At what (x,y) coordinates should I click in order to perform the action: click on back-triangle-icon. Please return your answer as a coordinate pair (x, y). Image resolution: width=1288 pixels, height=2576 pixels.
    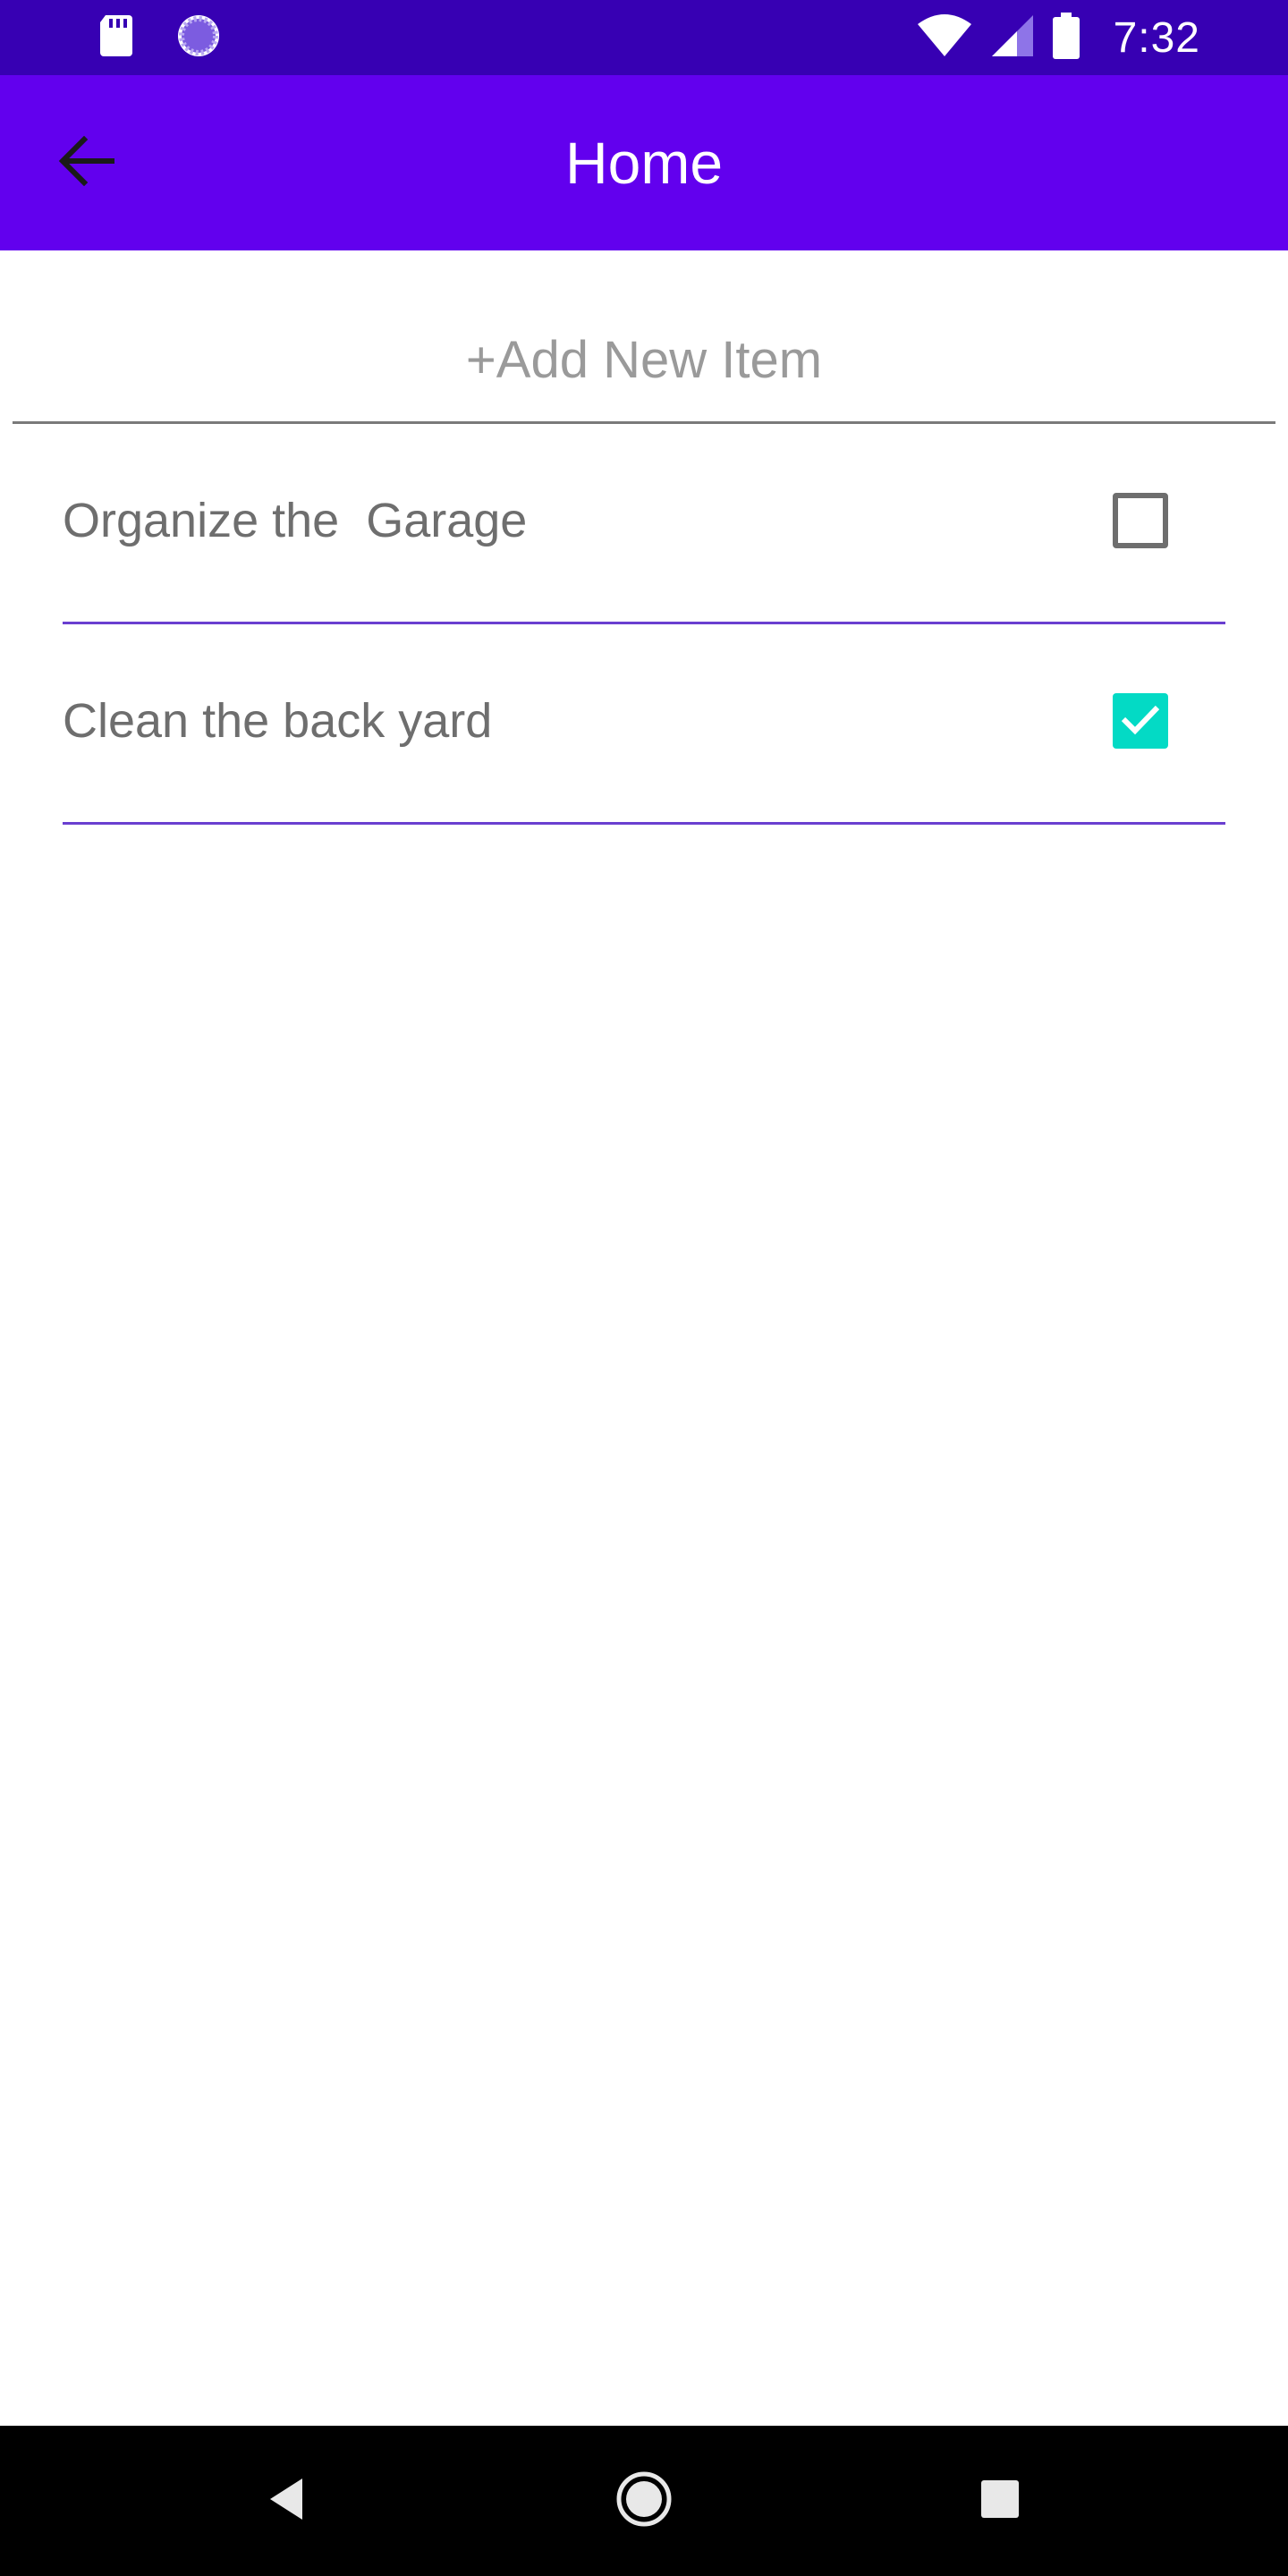
    Looking at the image, I should click on (286, 2501).